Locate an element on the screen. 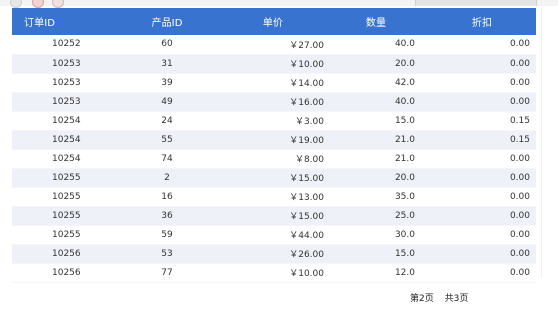 This screenshot has width=558, height=310. cell-unit-price: ￥44.00 is located at coordinates (273, 235).